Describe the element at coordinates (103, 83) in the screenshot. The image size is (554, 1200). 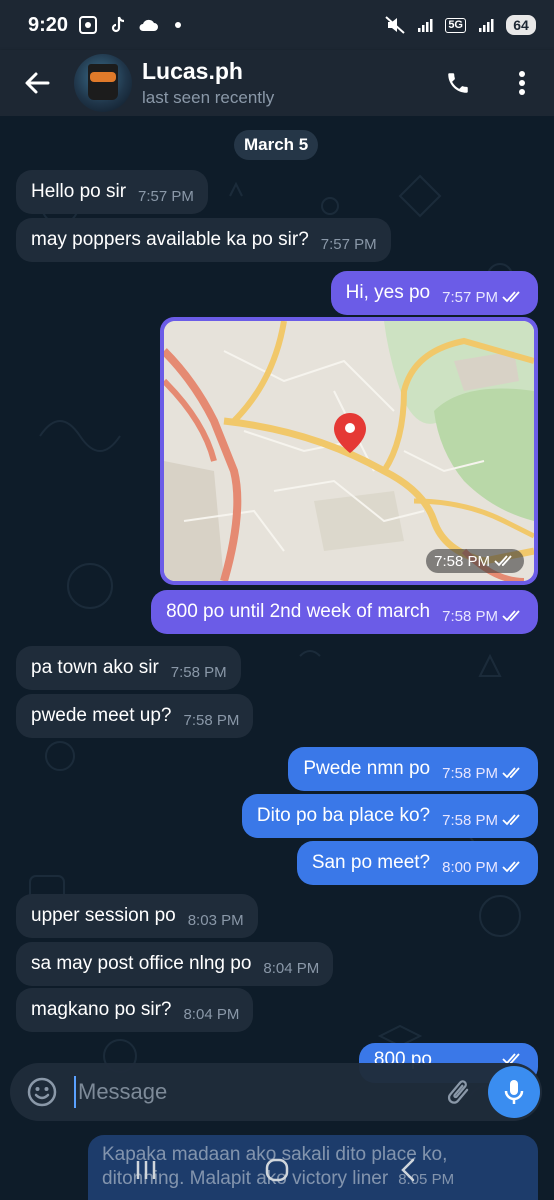
I see `avatar` at that location.